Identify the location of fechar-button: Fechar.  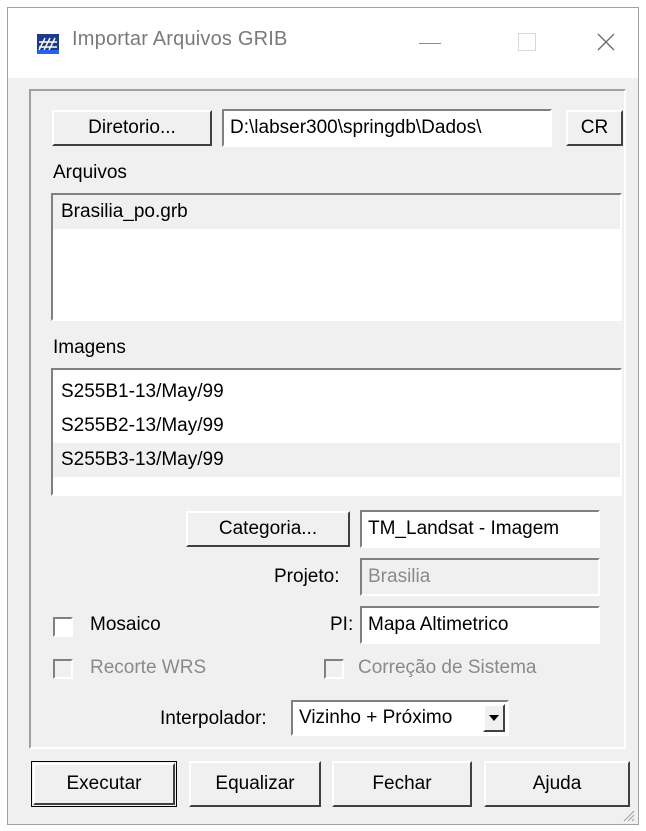
(402, 784).